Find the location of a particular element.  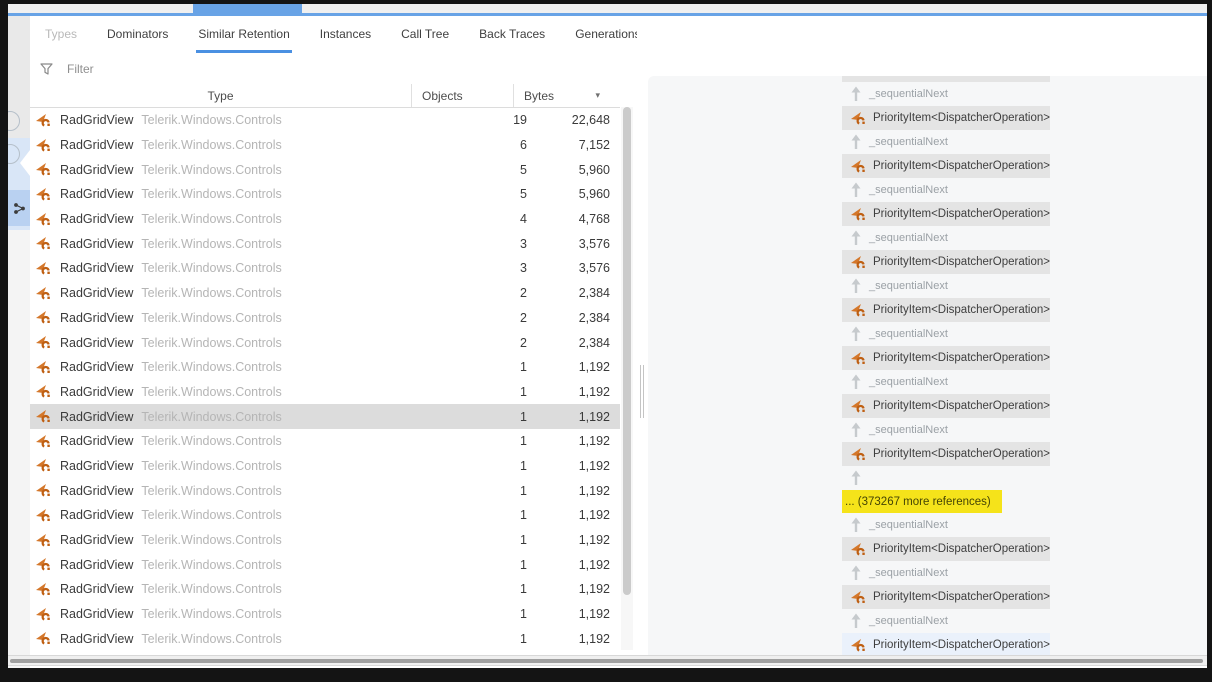

filter-row: Filter is located at coordinates (62, 69).